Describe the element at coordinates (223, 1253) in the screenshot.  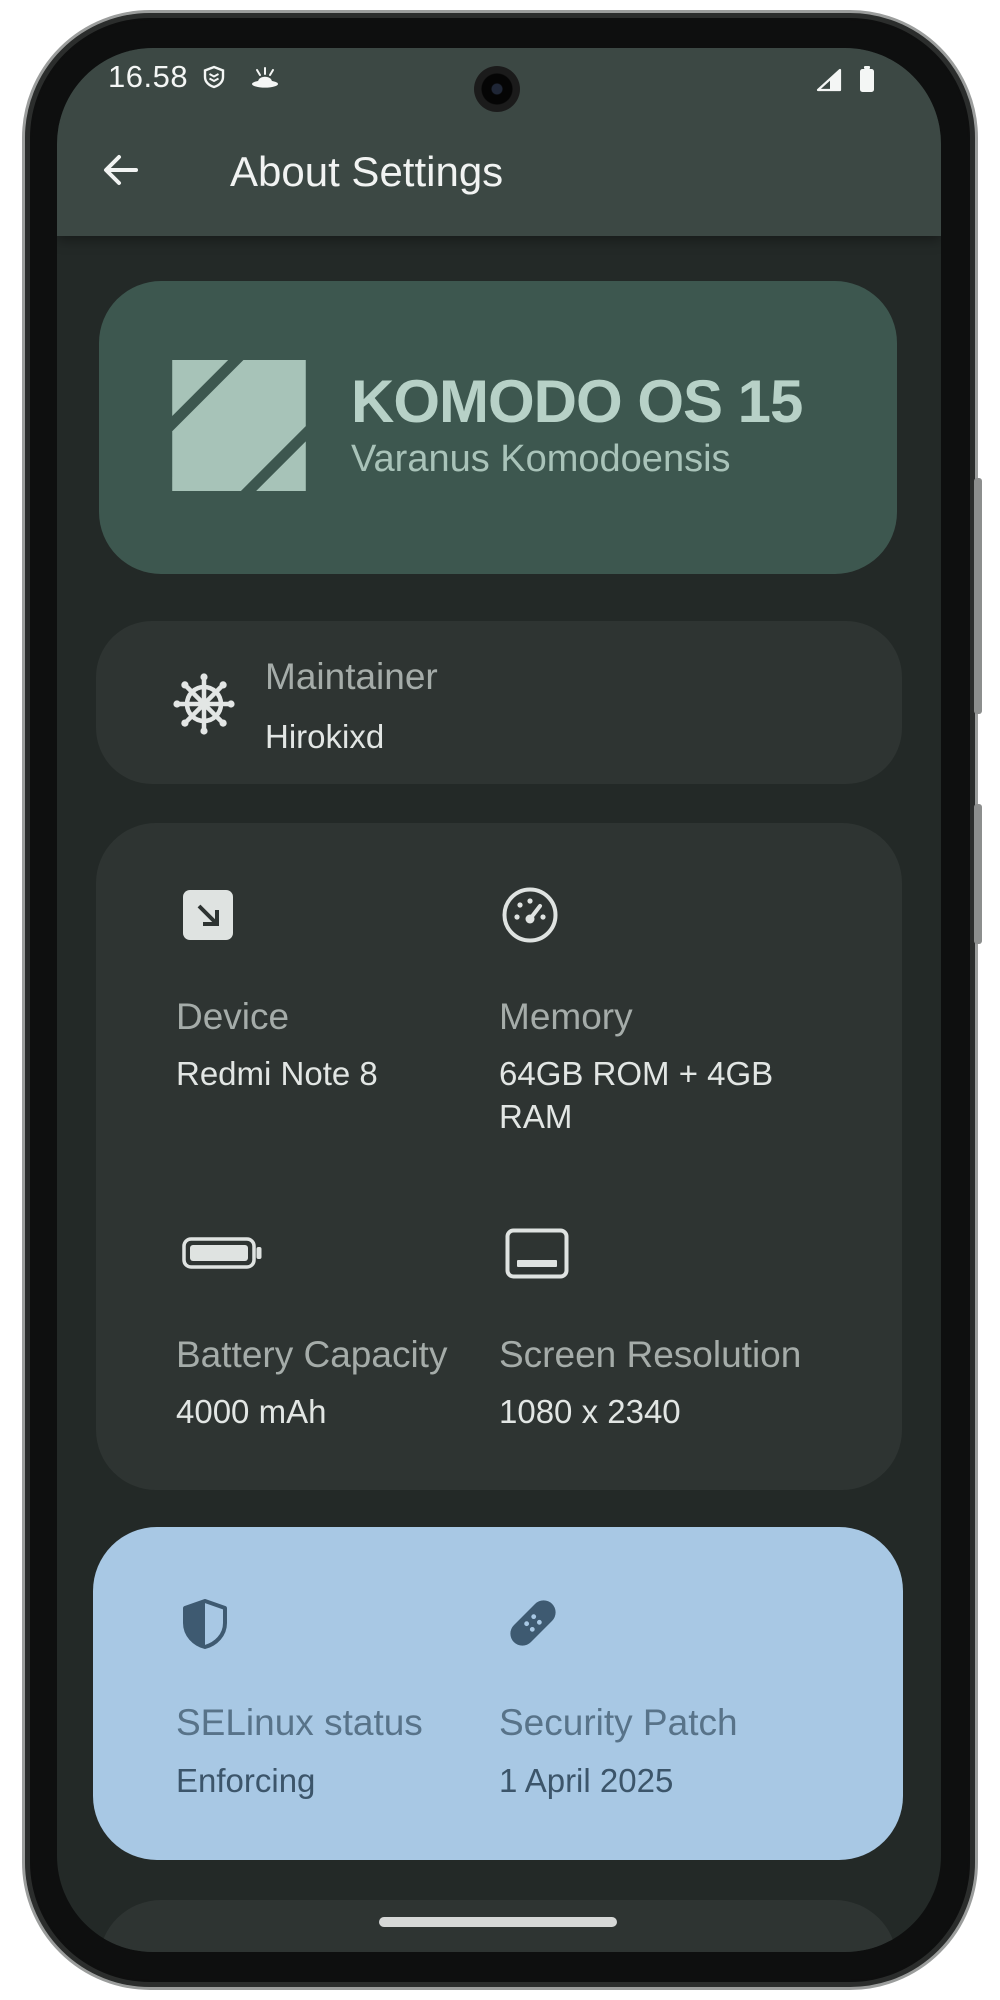
I see `battery-icon` at that location.